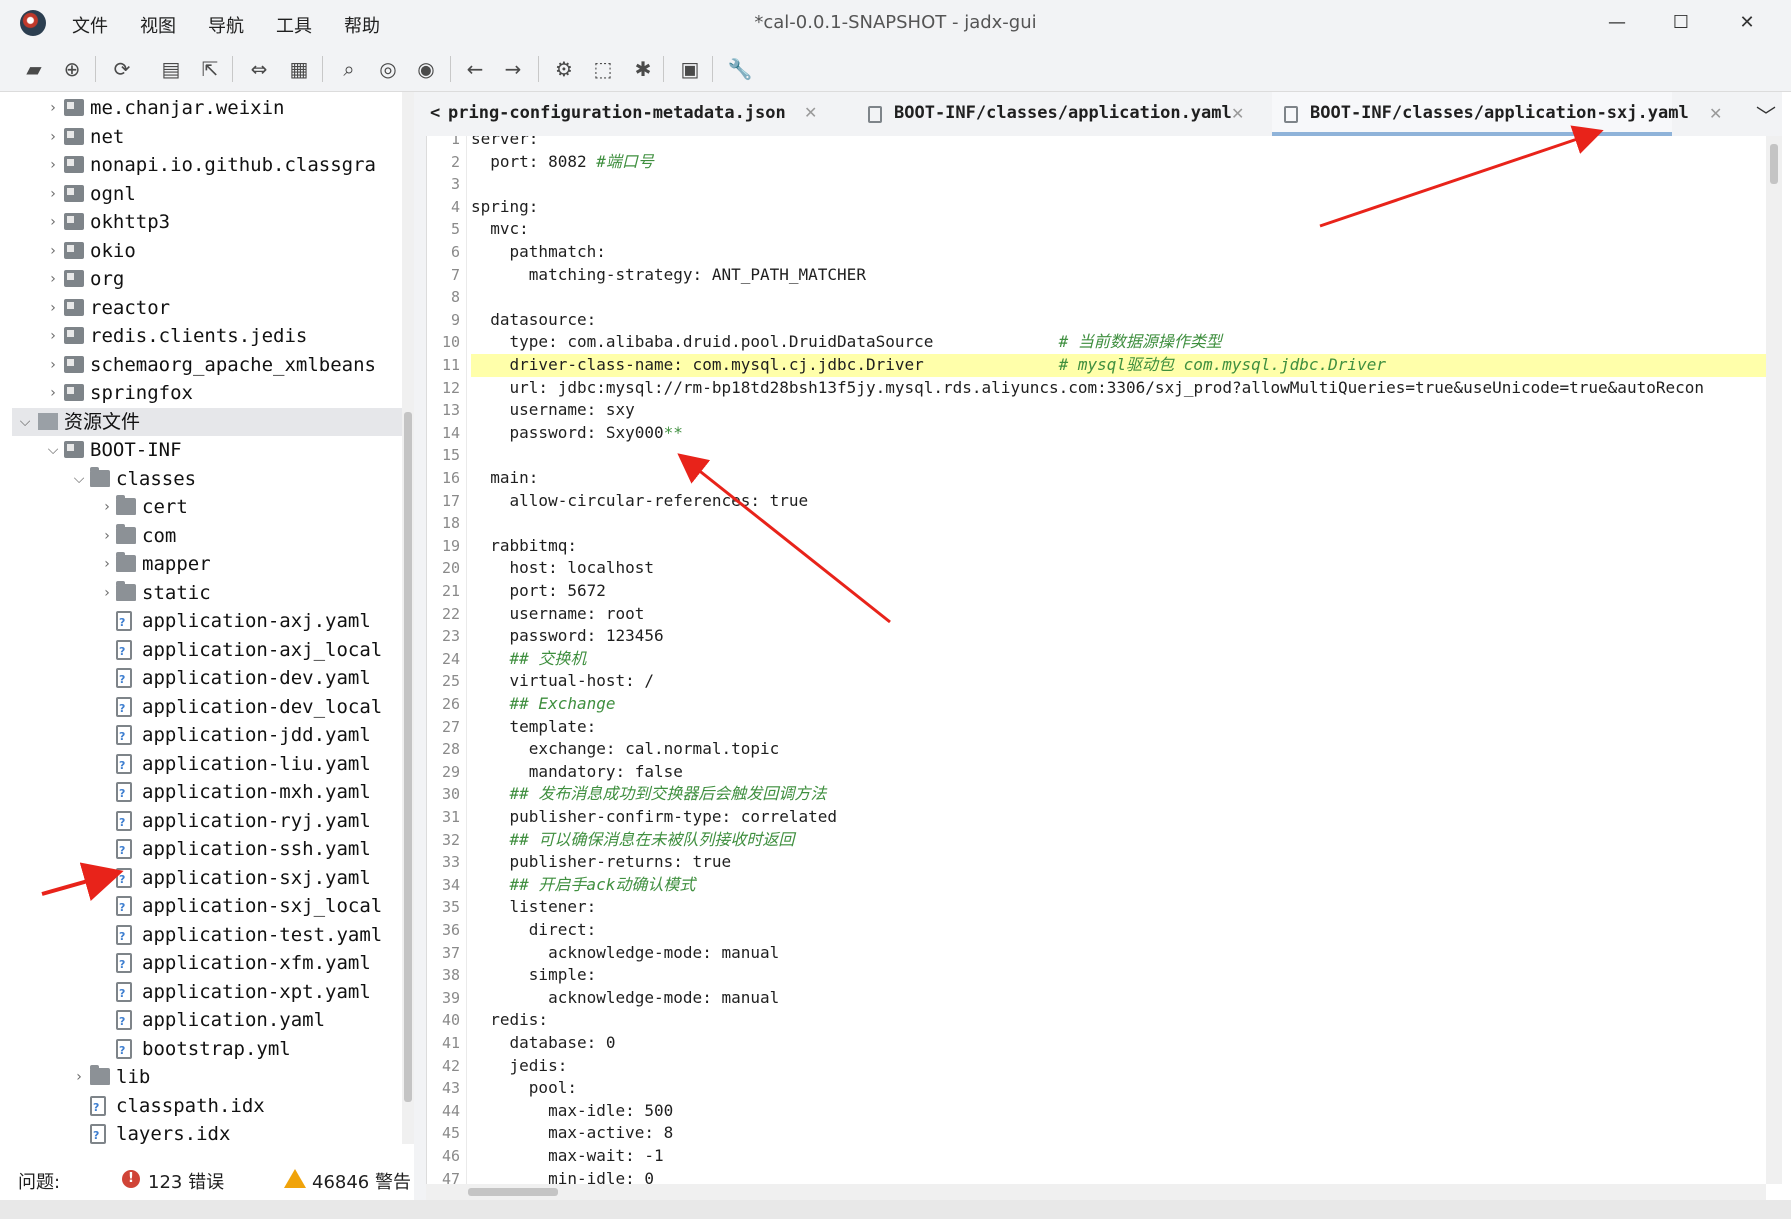 Image resolution: width=1791 pixels, height=1219 pixels. Describe the element at coordinates (1118, 953) in the screenshot. I see `code-line: acknowledge-mode: manual` at that location.